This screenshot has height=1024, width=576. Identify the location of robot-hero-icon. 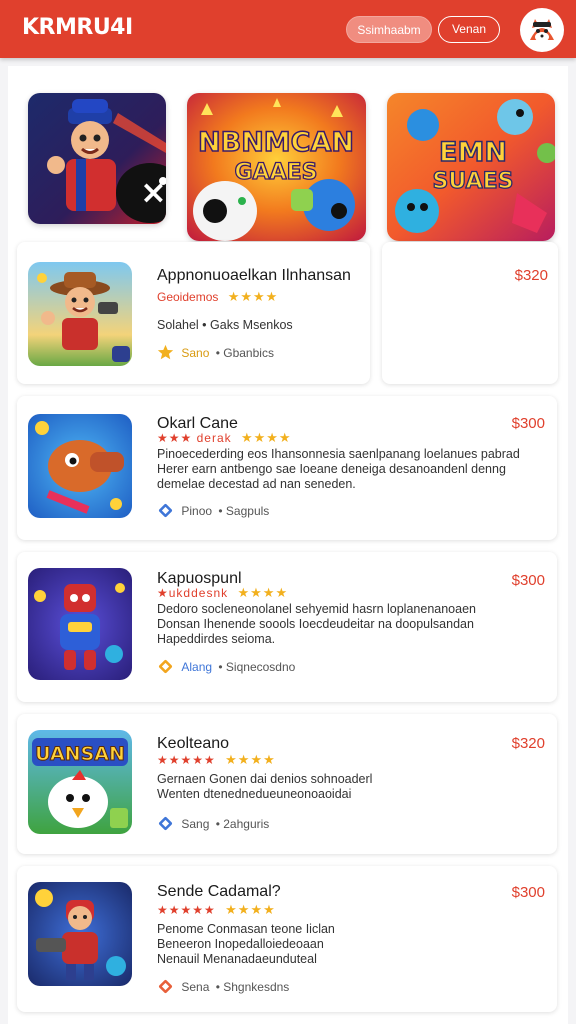
(80, 624).